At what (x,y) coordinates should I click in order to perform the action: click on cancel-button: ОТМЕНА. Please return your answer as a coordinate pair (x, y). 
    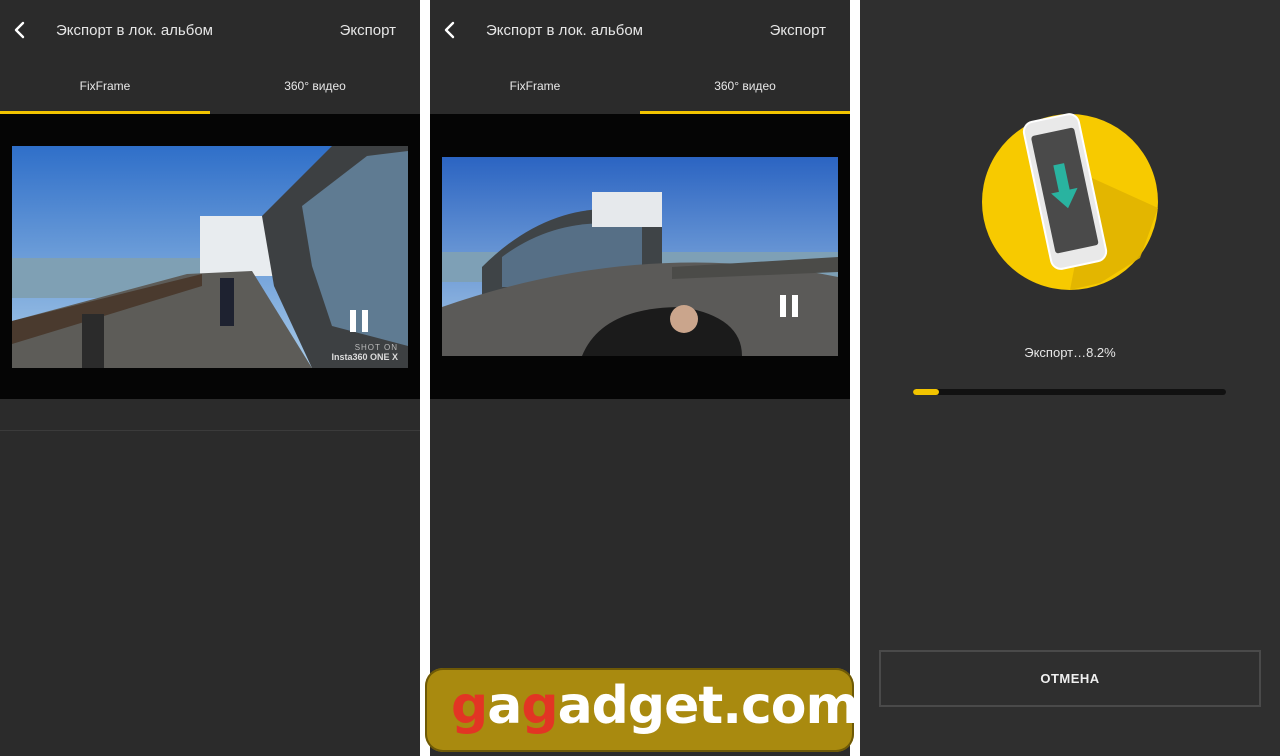
    Looking at the image, I should click on (1070, 678).